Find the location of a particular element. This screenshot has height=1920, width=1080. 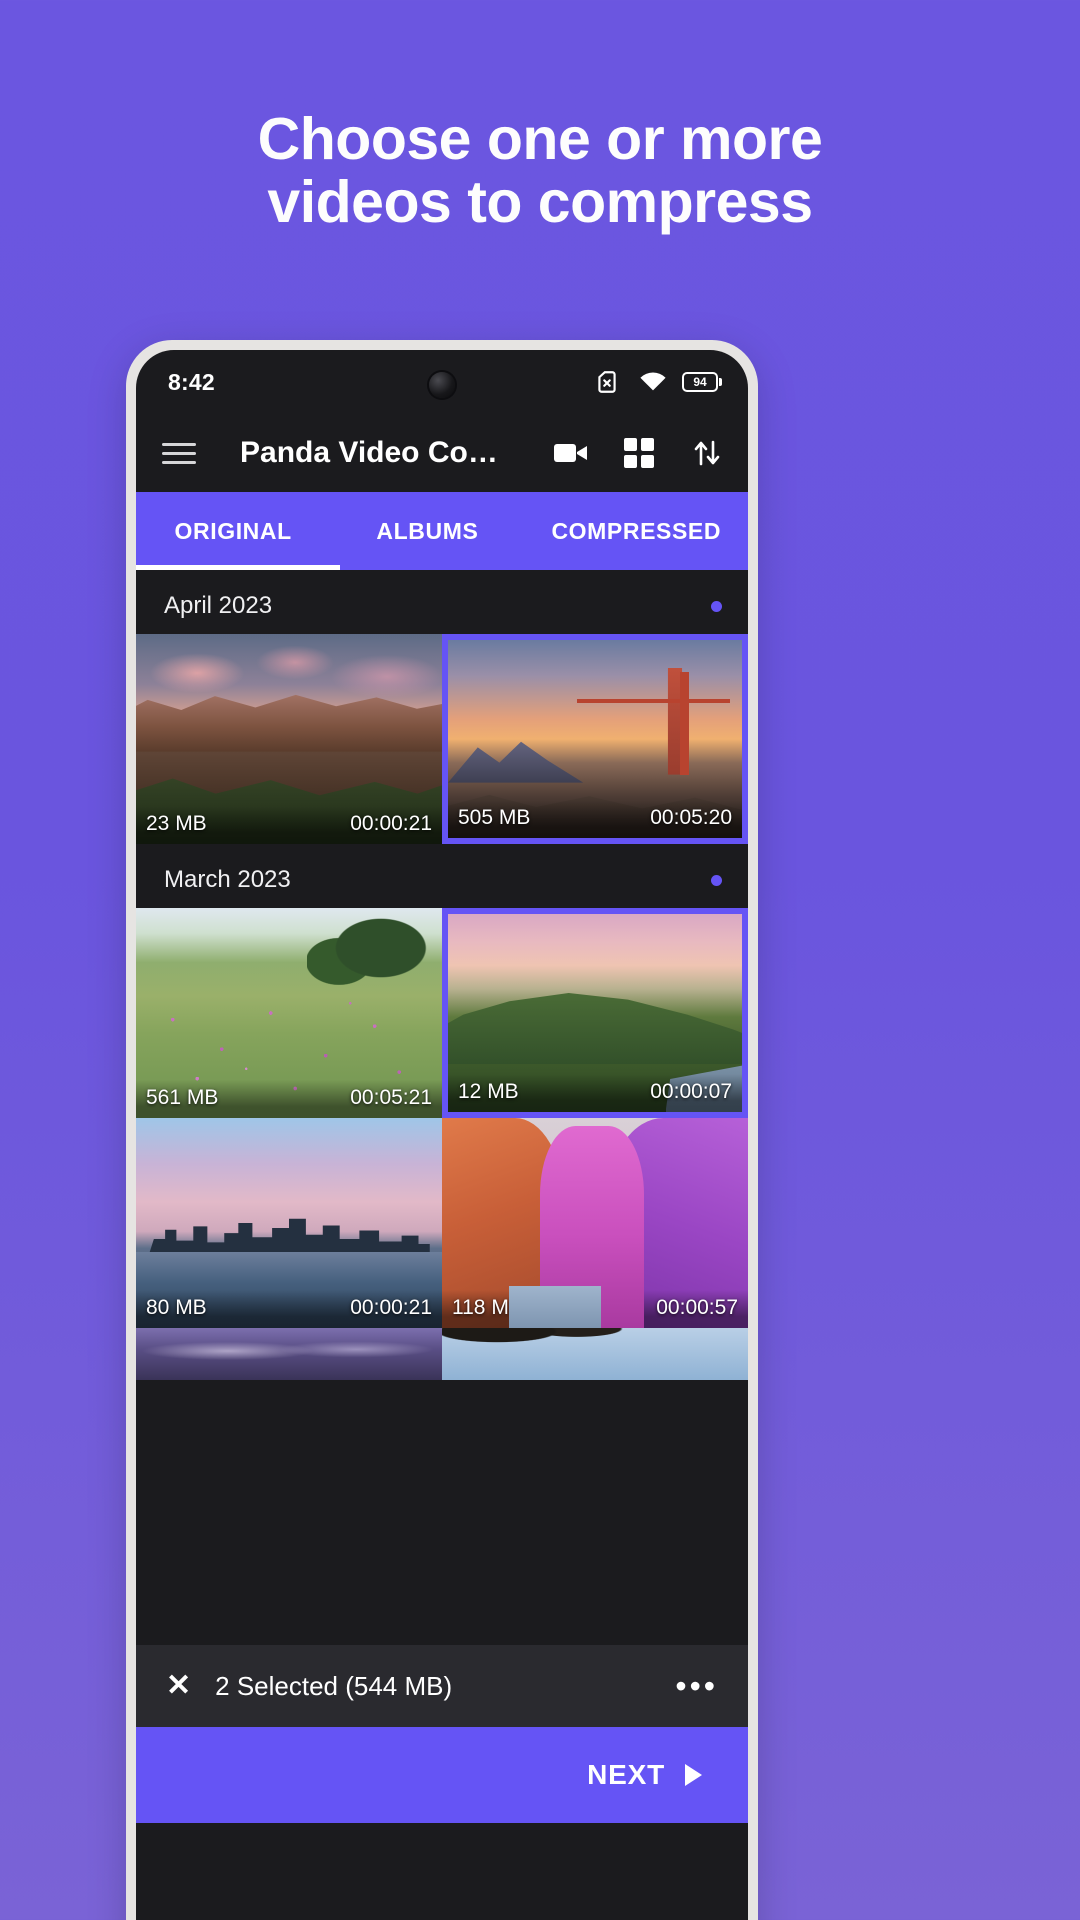

video-meta: 505 MB 00:05:20 is located at coordinates (595, 819).